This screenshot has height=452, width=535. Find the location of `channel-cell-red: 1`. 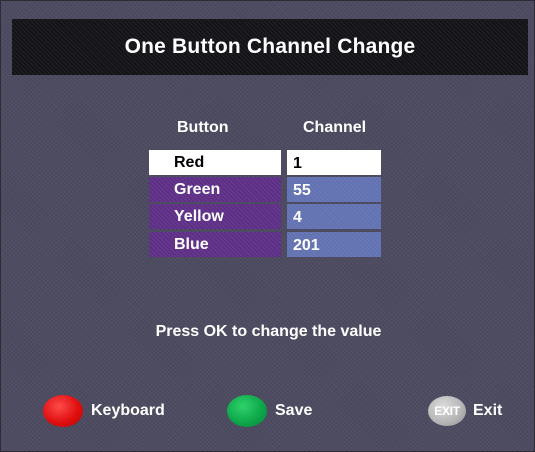

channel-cell-red: 1 is located at coordinates (334, 162).